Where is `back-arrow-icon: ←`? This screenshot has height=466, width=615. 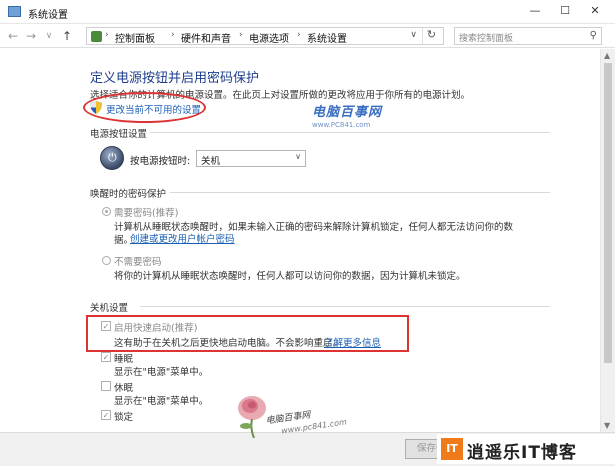 back-arrow-icon: ← is located at coordinates (13, 36).